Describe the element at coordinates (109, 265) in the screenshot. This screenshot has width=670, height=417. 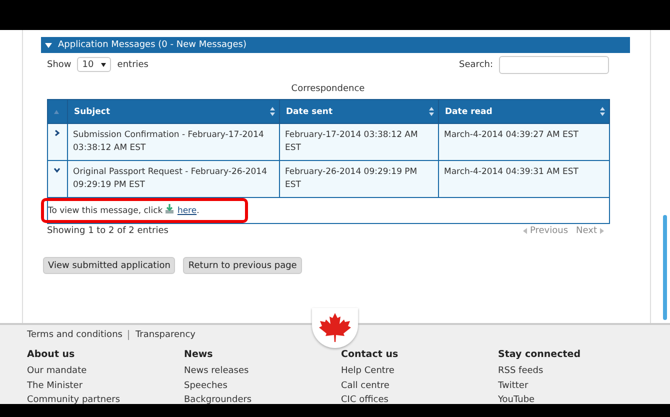
I see `action-button: View submitted application` at that location.